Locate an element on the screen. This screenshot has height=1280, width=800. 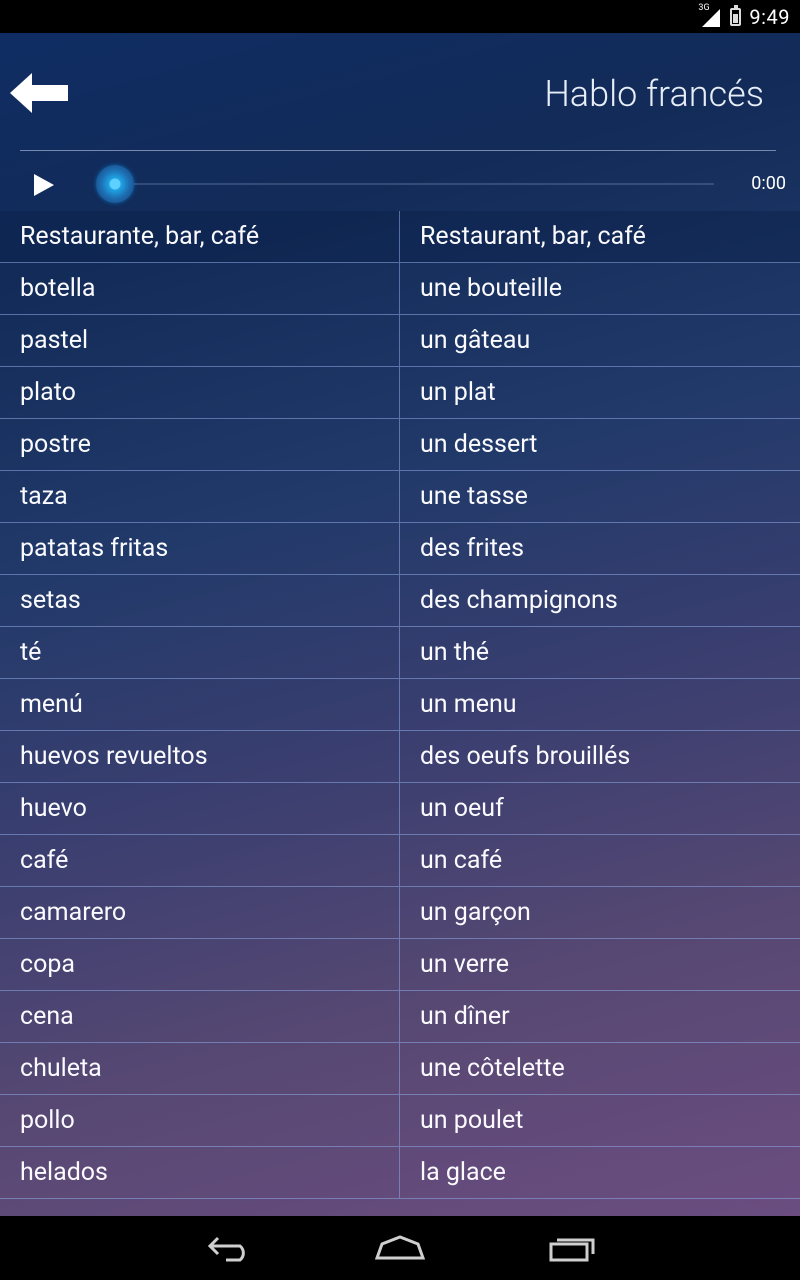
vocab-row: menú un menu is located at coordinates (400, 705).